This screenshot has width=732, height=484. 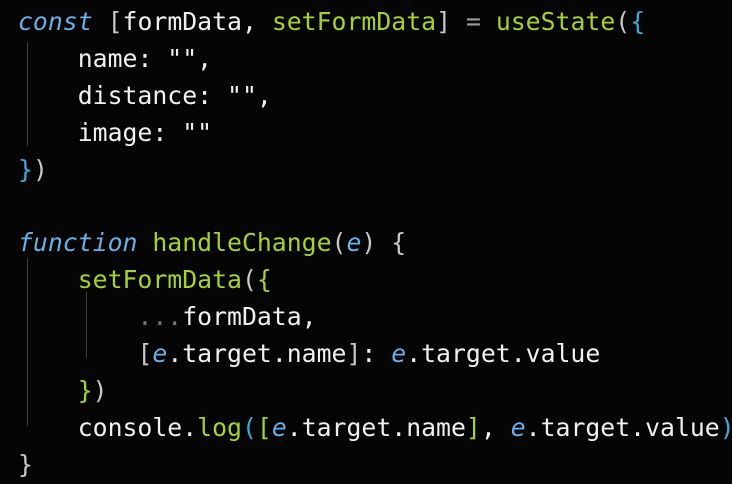 I want to click on code-token: console., so click(x=137, y=427).